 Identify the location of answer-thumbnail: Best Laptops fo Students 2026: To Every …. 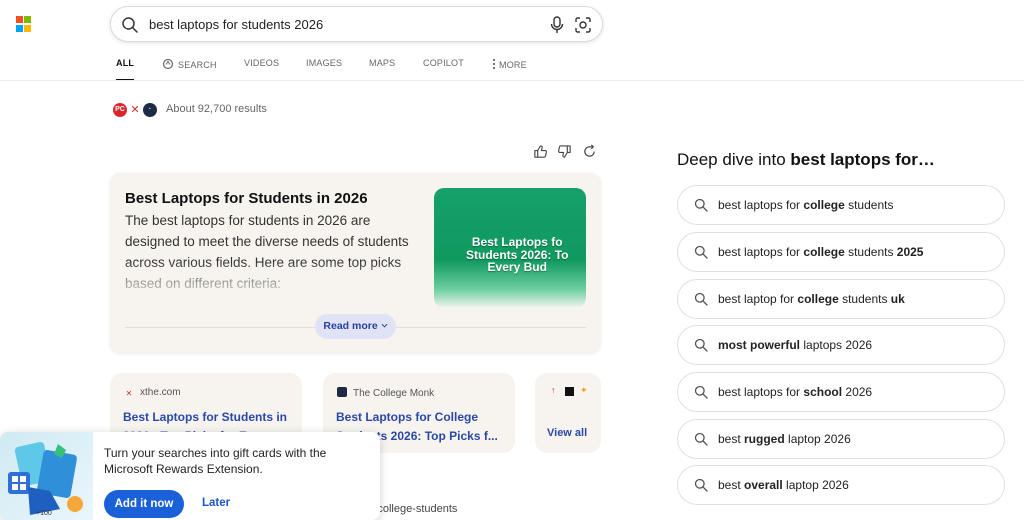
(510, 248).